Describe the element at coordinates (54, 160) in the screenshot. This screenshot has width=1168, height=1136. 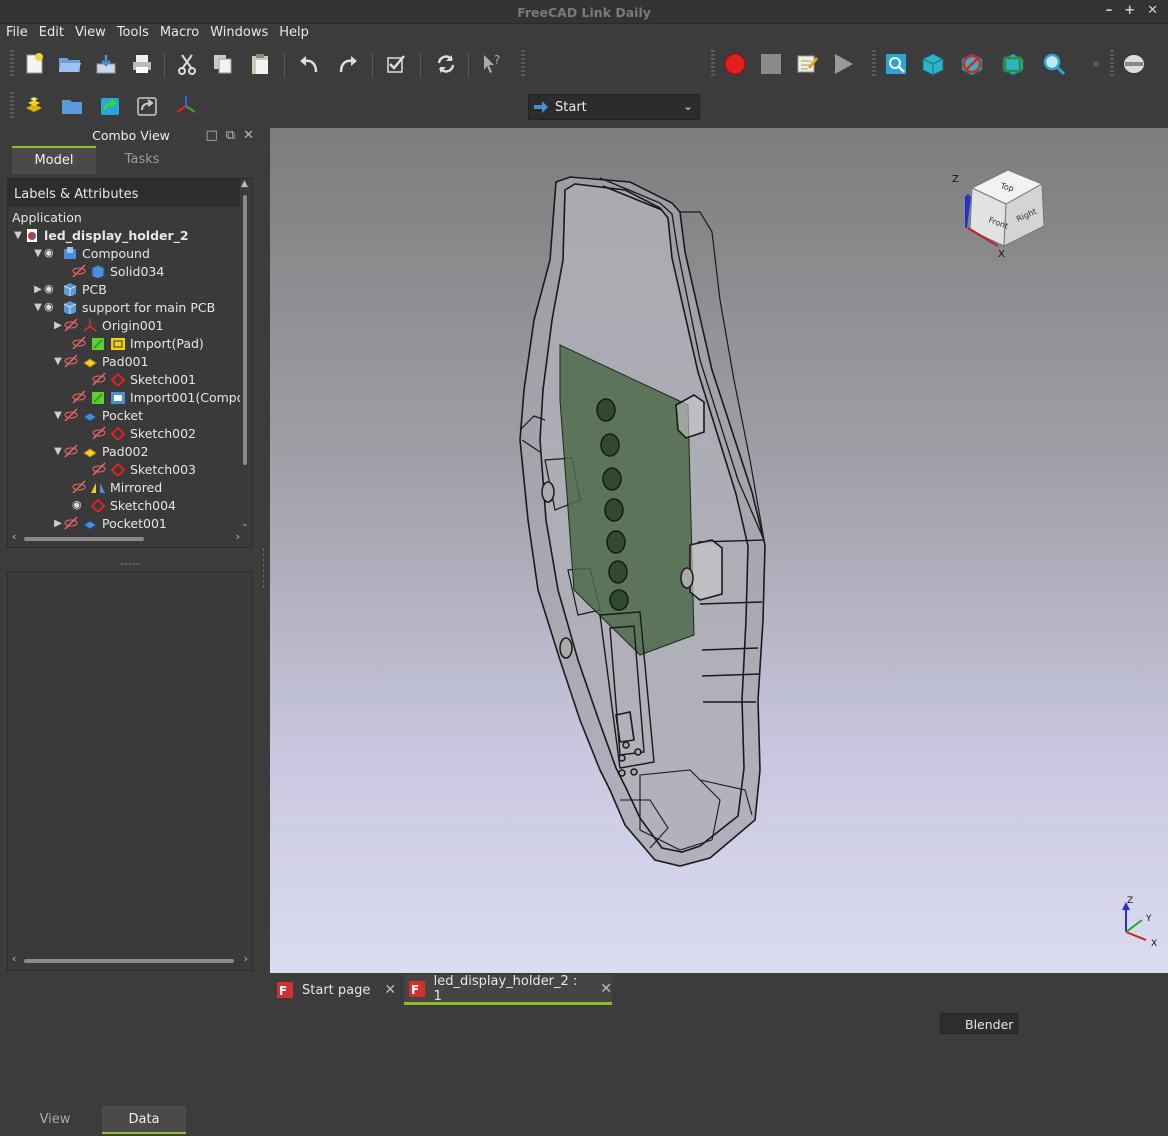
I see `tab-model: Model` at that location.